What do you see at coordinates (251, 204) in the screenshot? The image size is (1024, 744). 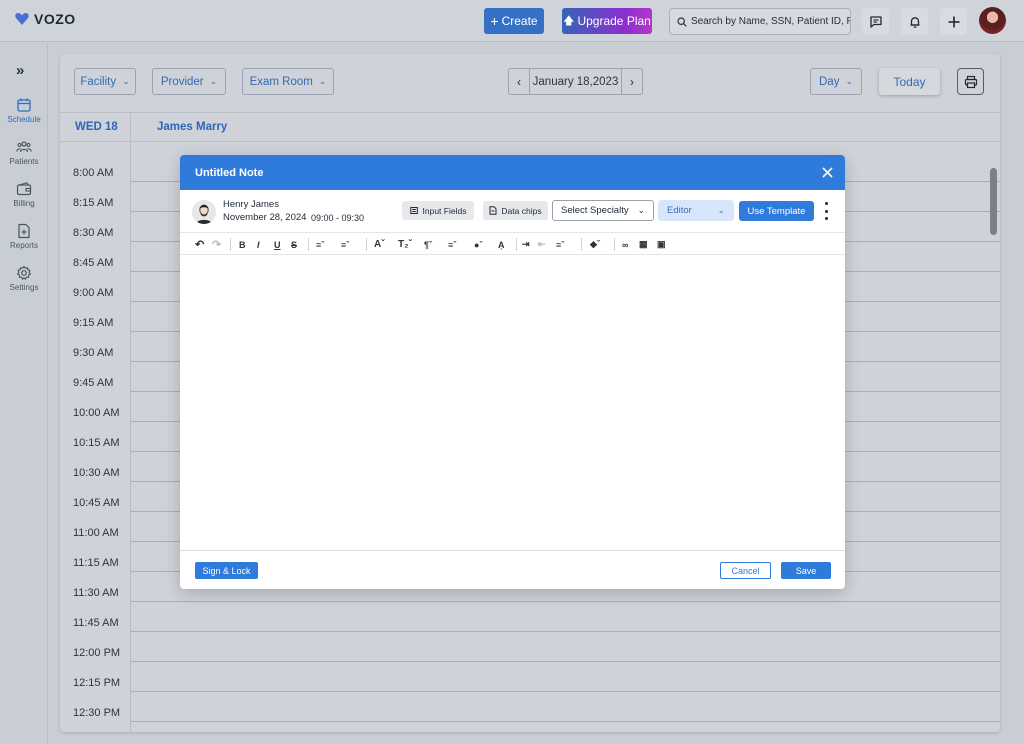 I see `patient-name: Henry James` at bounding box center [251, 204].